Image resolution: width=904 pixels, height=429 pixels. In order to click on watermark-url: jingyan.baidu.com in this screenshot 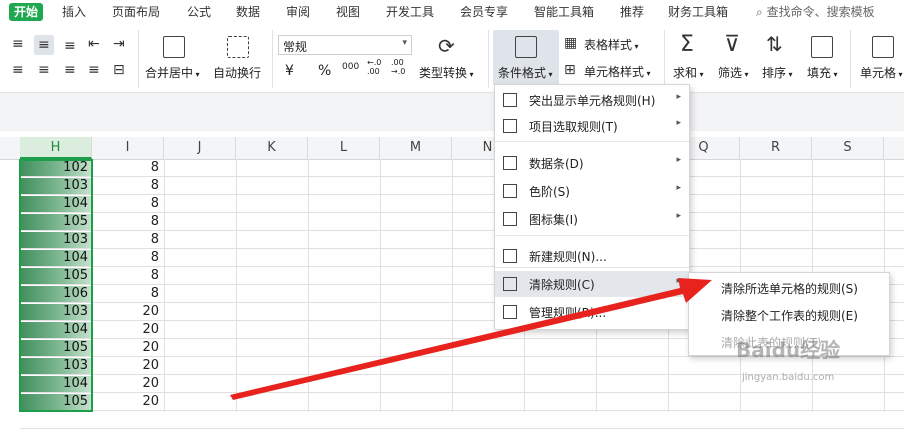, I will do `click(788, 377)`.